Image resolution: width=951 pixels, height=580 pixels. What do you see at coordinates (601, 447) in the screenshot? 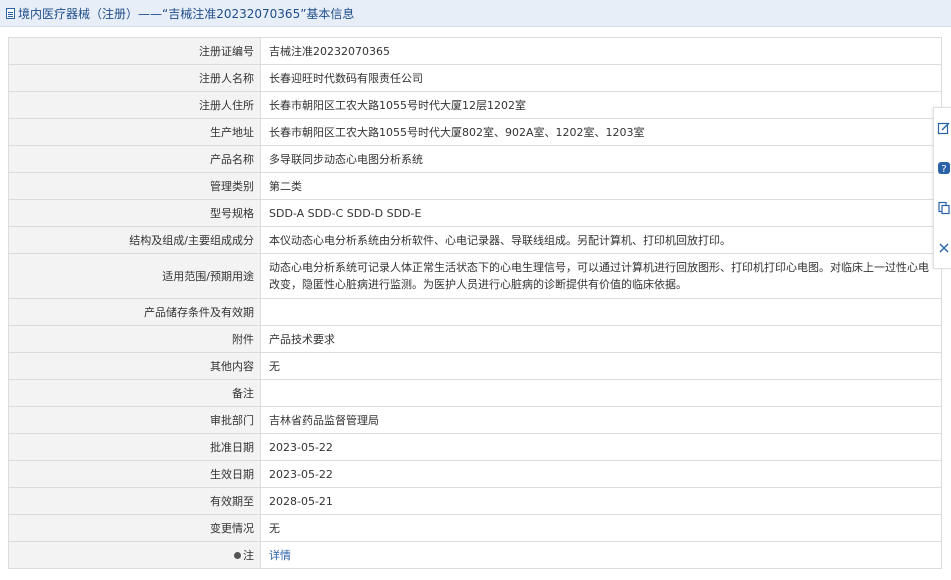
I see `row-value-approval-date: 2023-05-22` at bounding box center [601, 447].